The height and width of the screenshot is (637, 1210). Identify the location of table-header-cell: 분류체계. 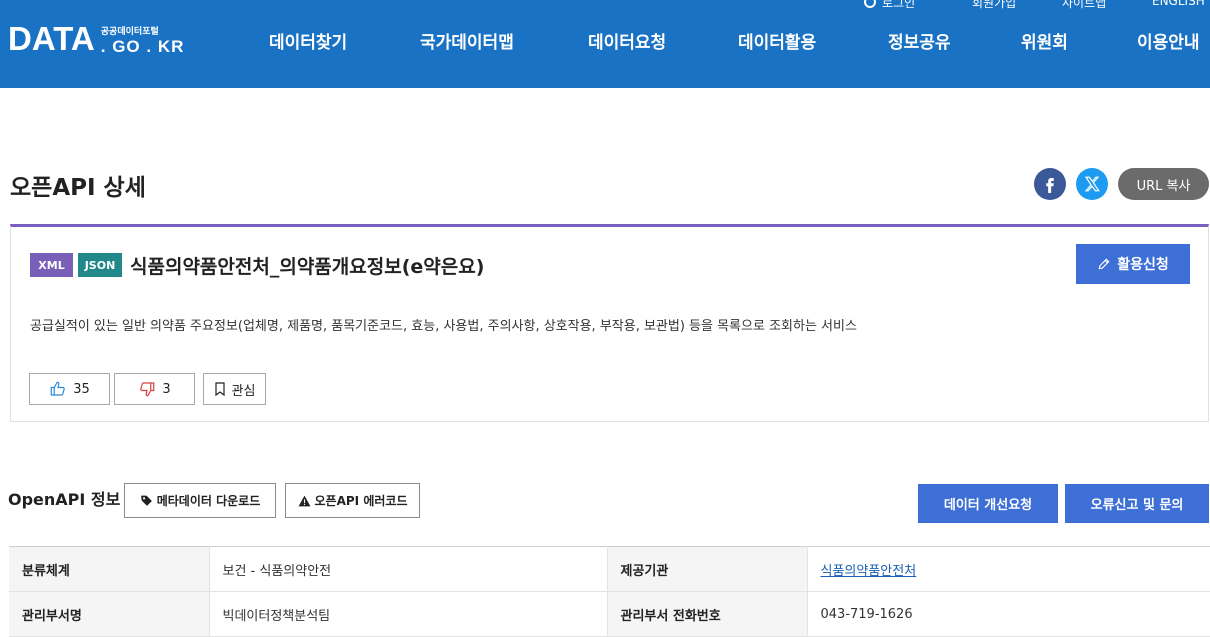
(109, 569).